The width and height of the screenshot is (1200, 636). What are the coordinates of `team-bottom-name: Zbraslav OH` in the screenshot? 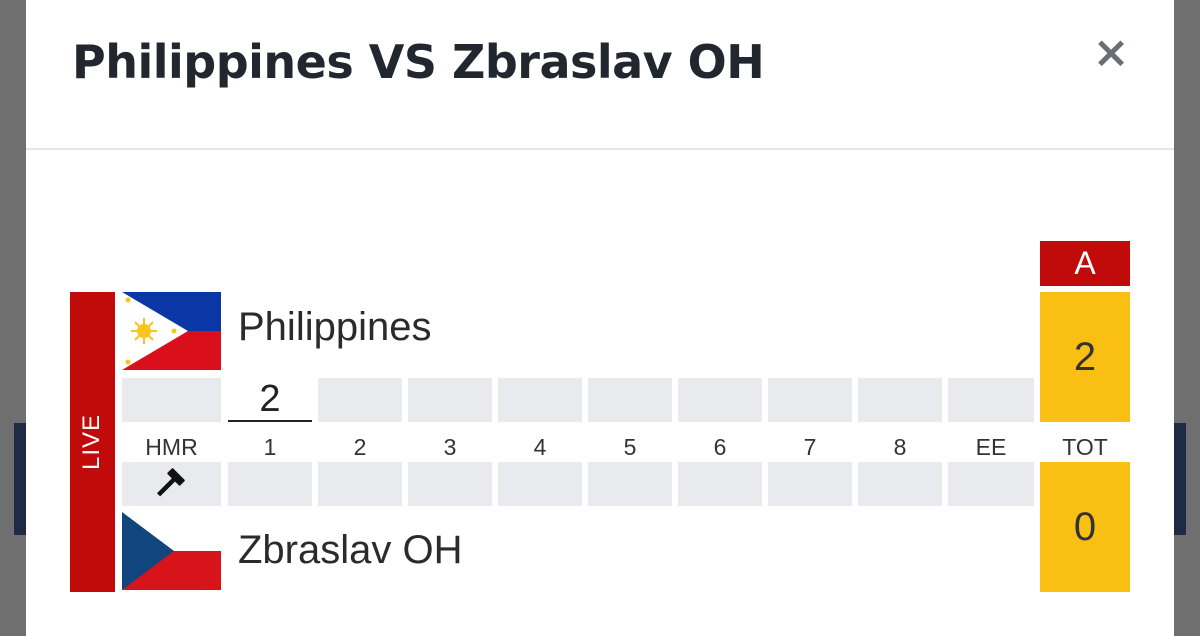 It's located at (350, 550).